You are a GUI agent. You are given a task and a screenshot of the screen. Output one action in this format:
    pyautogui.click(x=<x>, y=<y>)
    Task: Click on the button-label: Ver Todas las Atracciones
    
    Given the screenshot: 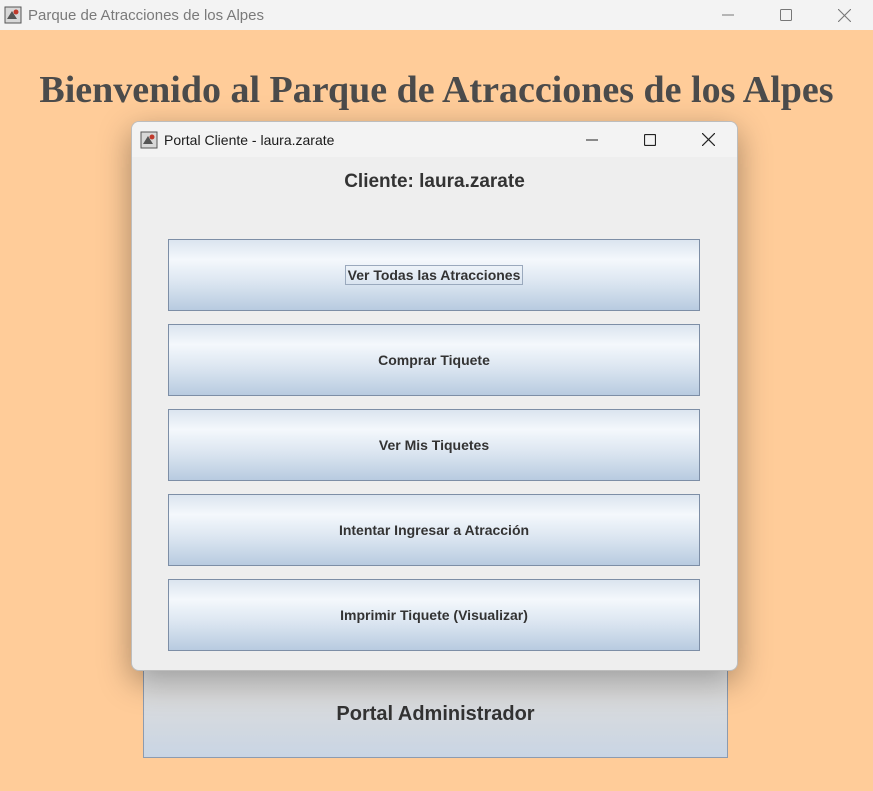 What is the action you would take?
    pyautogui.click(x=434, y=275)
    